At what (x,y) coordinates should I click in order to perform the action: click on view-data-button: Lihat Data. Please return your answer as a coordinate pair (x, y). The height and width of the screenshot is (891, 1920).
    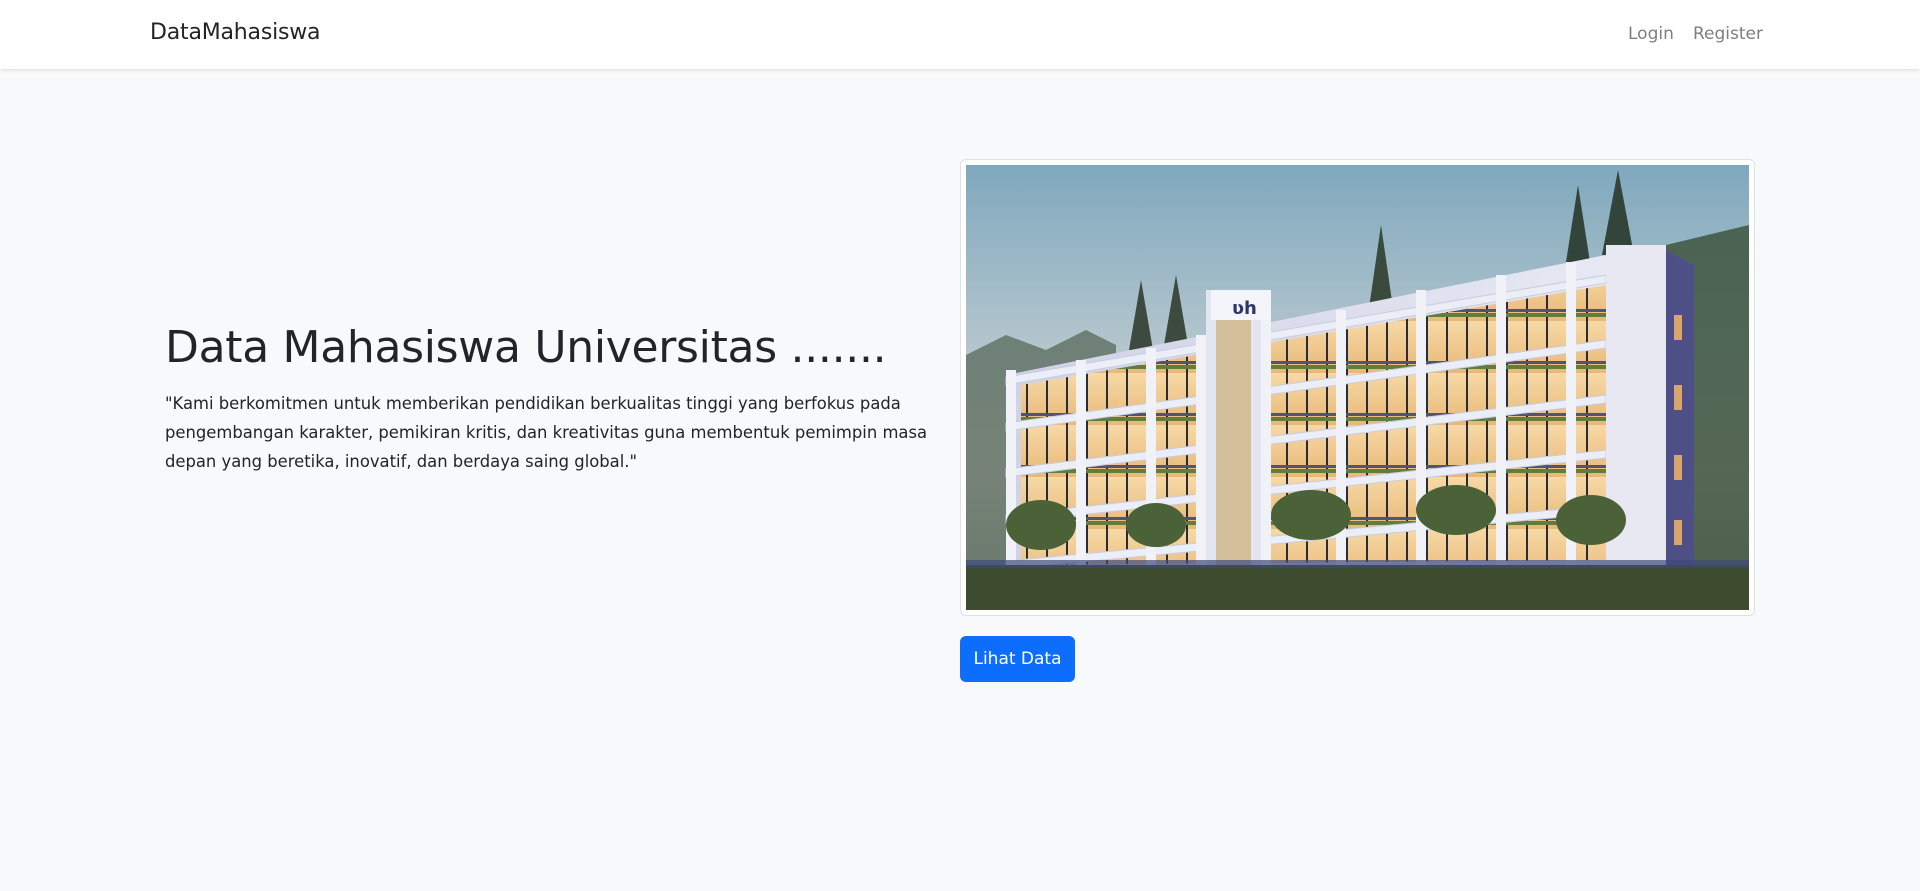
    Looking at the image, I should click on (1017, 659).